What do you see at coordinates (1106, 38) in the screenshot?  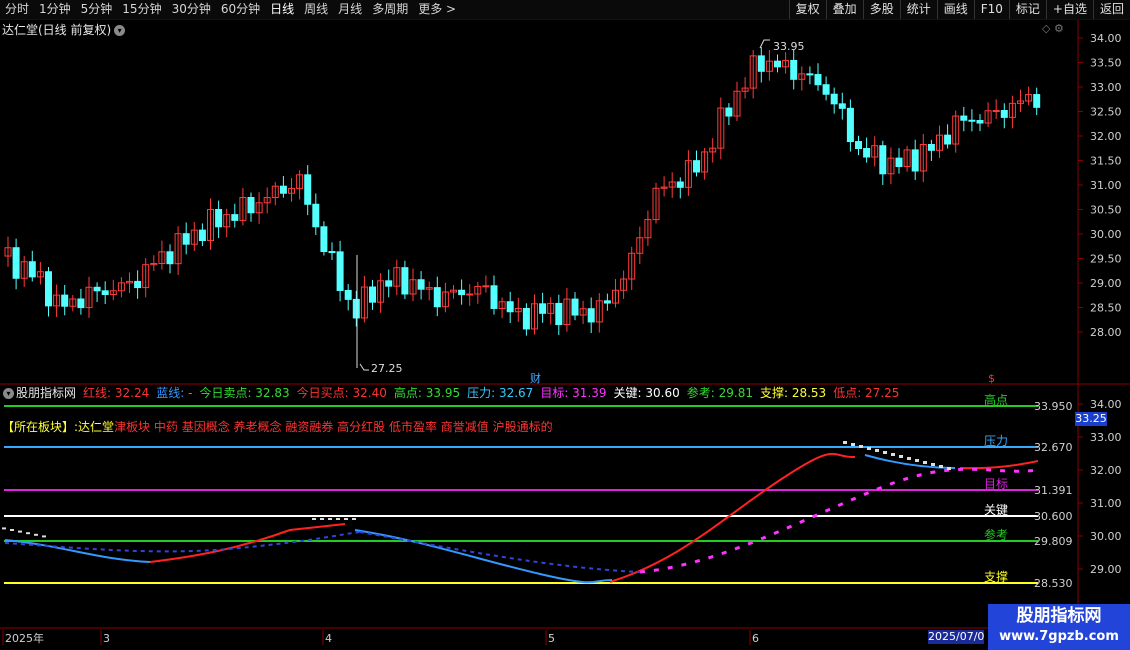 I see `y-tick-label: 34.00` at bounding box center [1106, 38].